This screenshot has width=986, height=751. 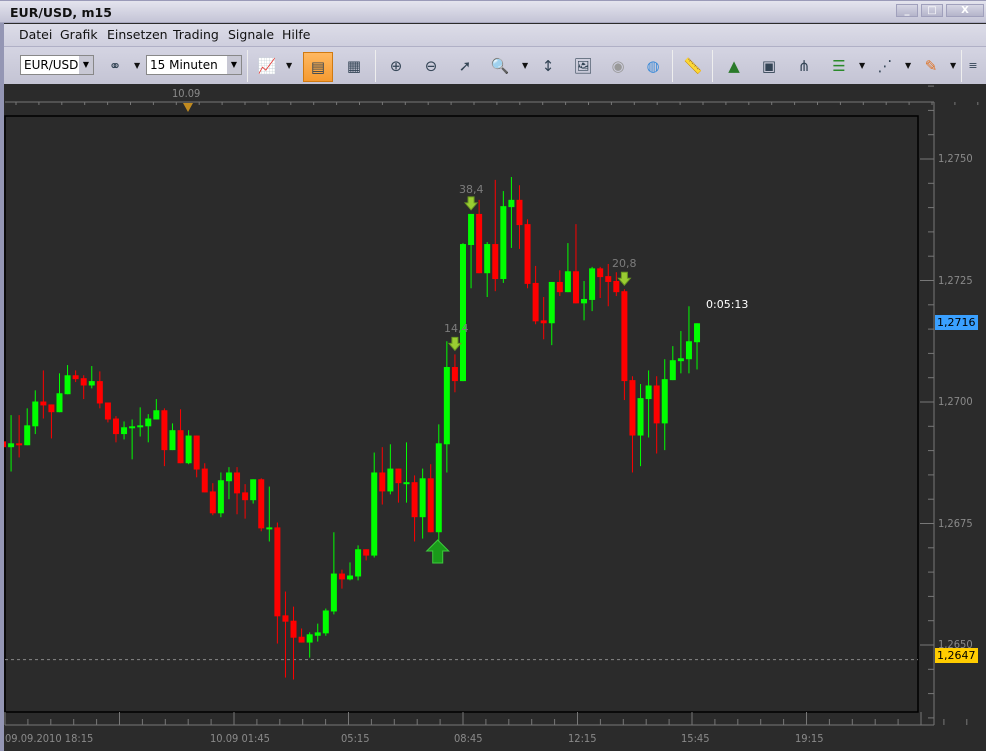 I want to click on bar-countdown: 0:05:13, so click(x=727, y=304).